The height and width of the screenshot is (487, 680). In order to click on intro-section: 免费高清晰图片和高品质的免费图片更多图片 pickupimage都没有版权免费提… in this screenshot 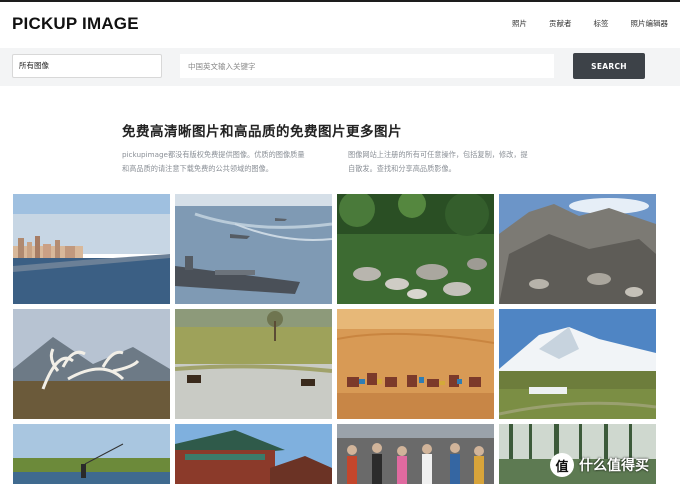, I will do `click(342, 148)`.